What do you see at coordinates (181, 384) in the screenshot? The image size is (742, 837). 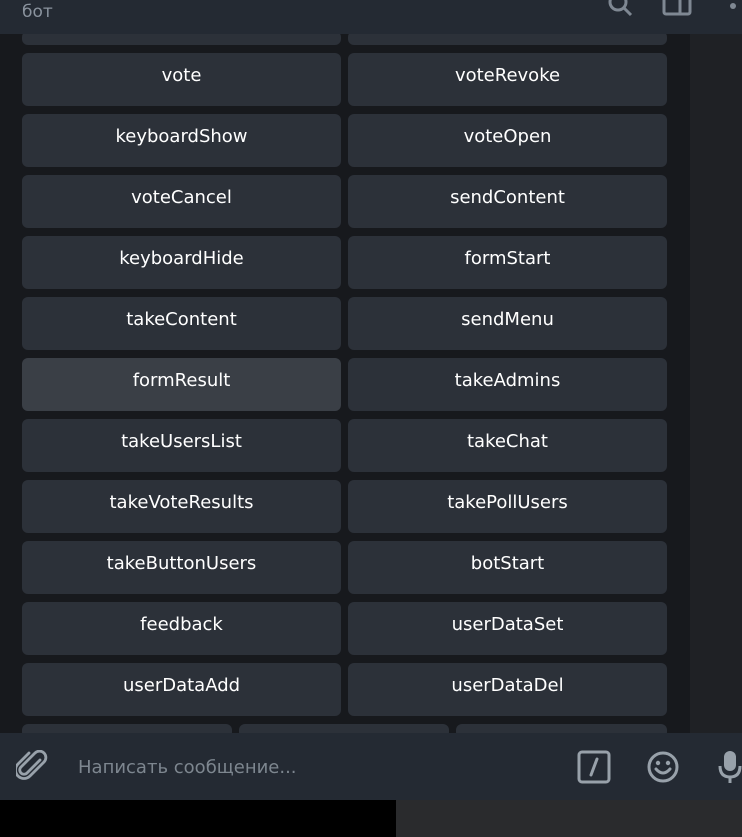 I see `keyboard-button-formresult: formResult` at bounding box center [181, 384].